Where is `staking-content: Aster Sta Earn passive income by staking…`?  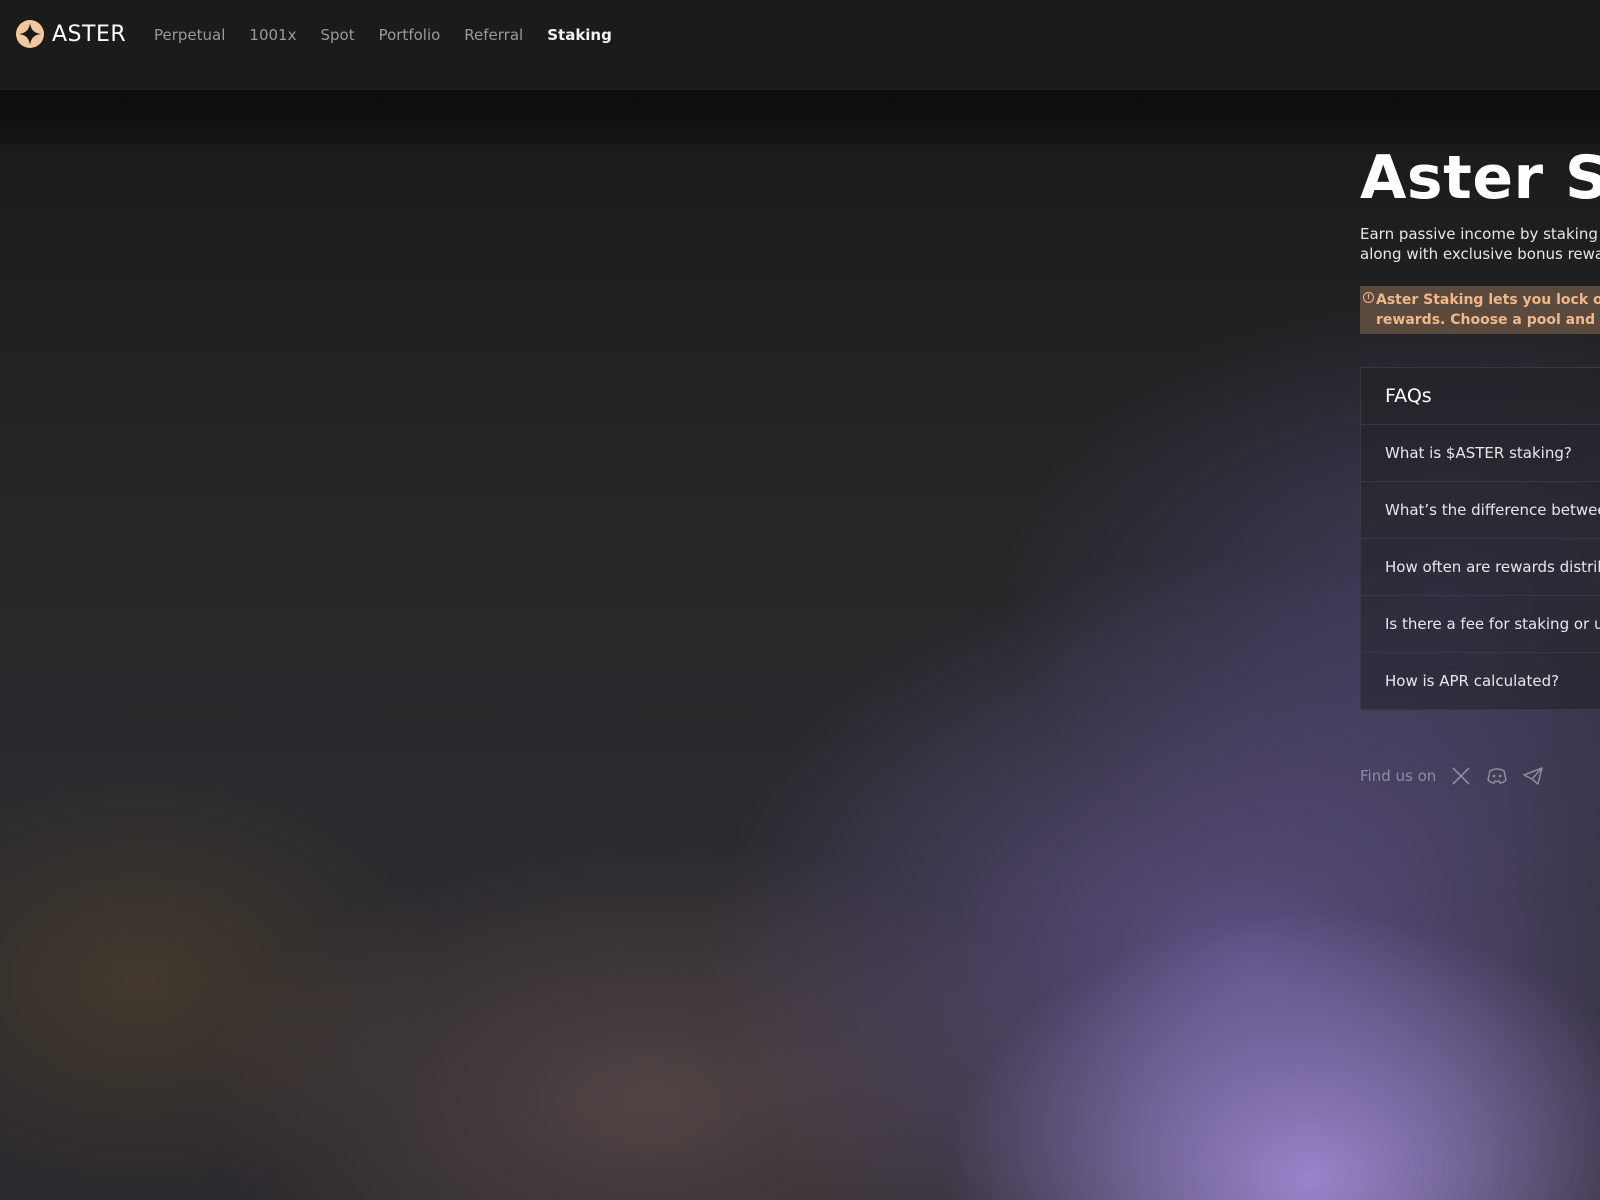
staking-content: Aster Sta Earn passive income by staking… is located at coordinates (1480, 467).